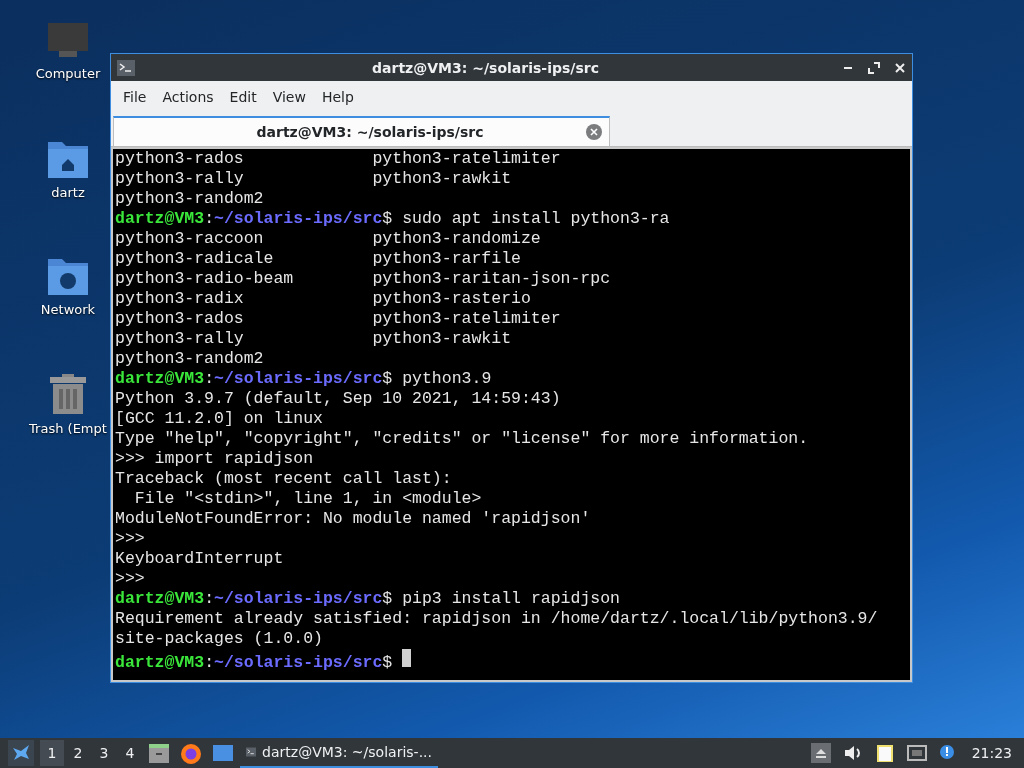  I want to click on desktop-icon-label: Trash (Empt, so click(68, 428).